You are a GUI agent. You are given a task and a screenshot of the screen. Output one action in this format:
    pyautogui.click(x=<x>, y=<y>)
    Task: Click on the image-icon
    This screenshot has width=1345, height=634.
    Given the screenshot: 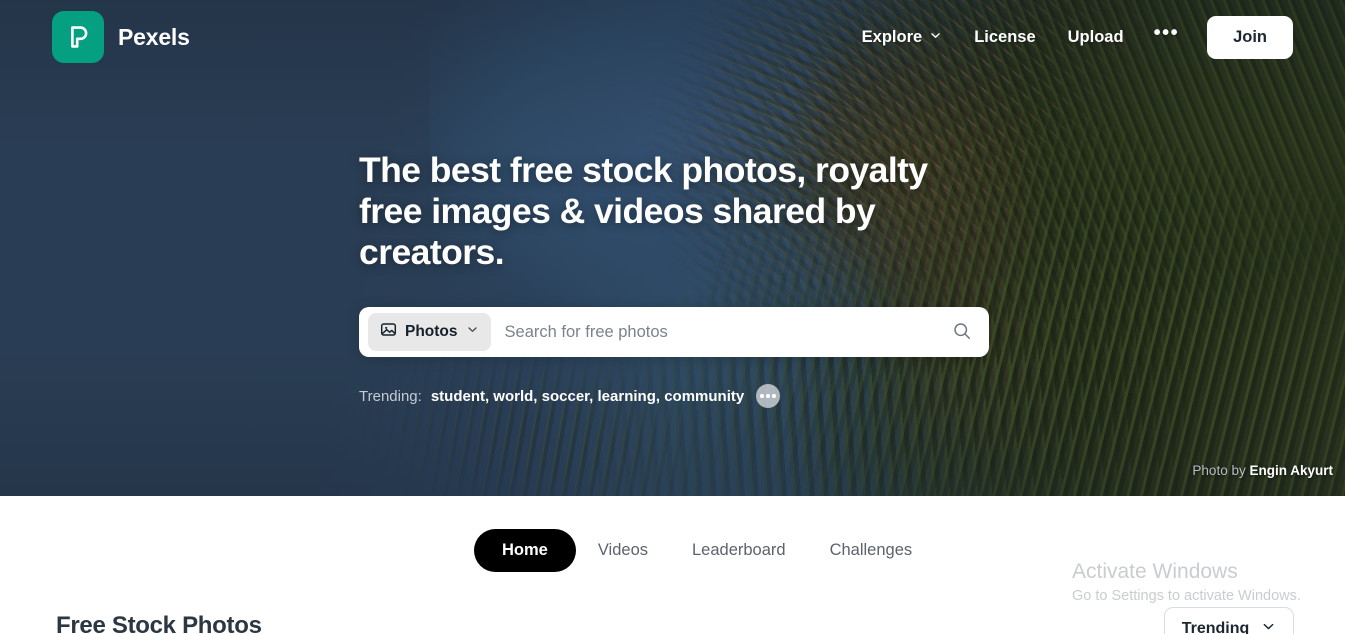 What is the action you would take?
    pyautogui.click(x=388, y=332)
    